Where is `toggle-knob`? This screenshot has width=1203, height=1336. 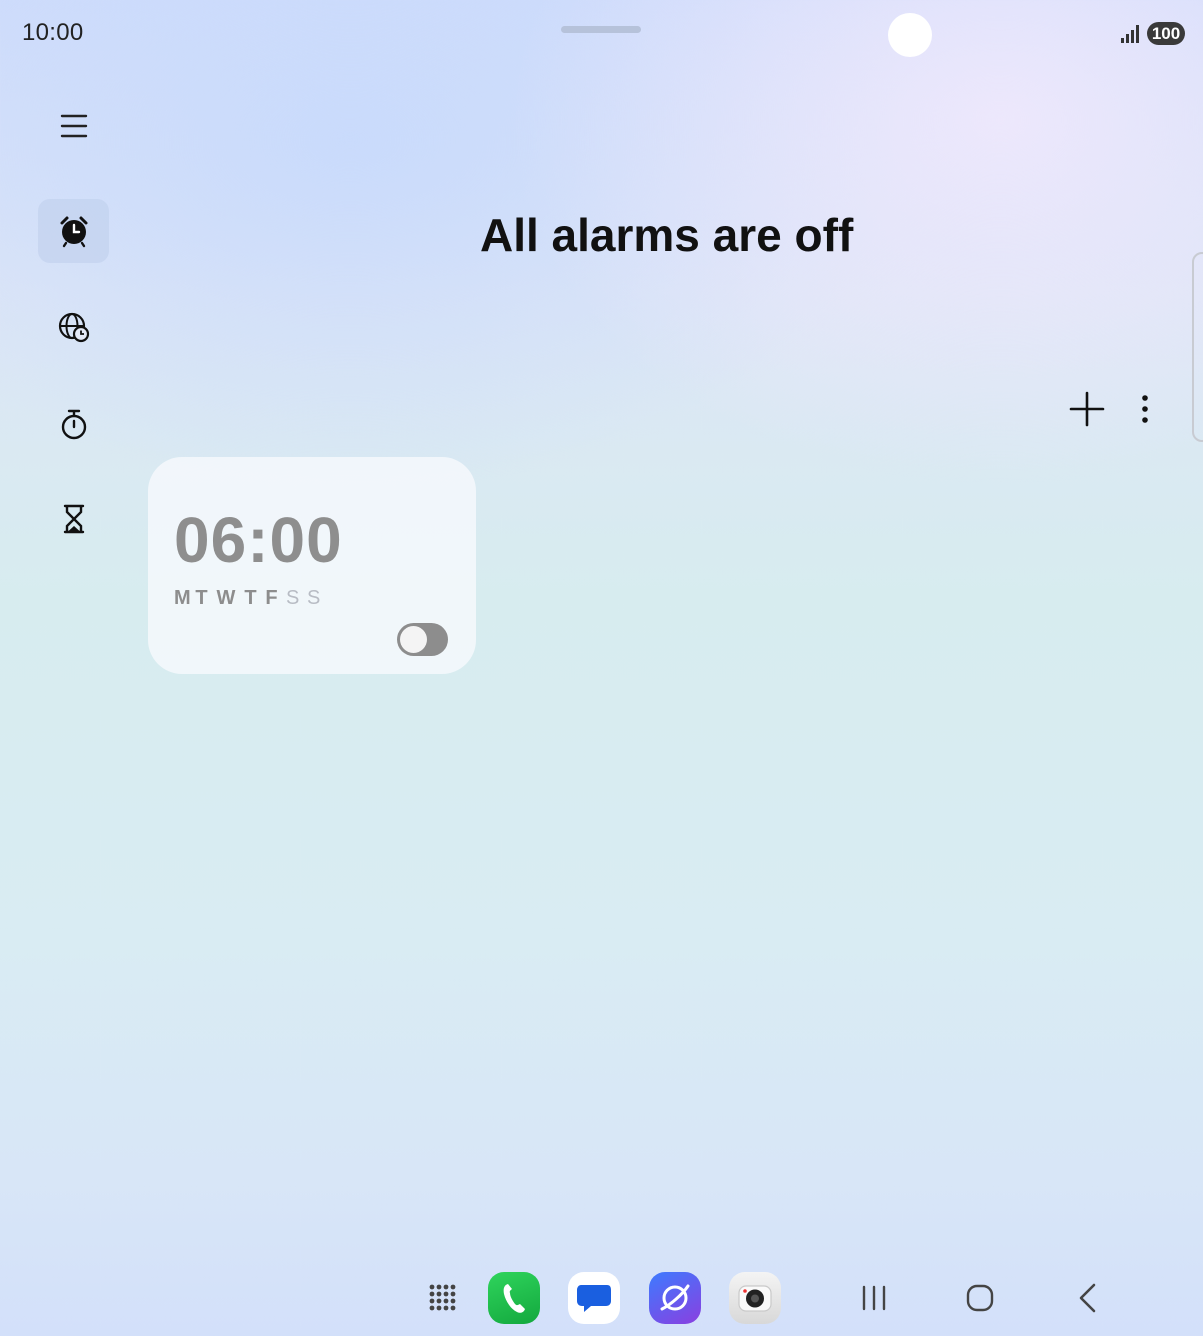
toggle-knob is located at coordinates (413, 639).